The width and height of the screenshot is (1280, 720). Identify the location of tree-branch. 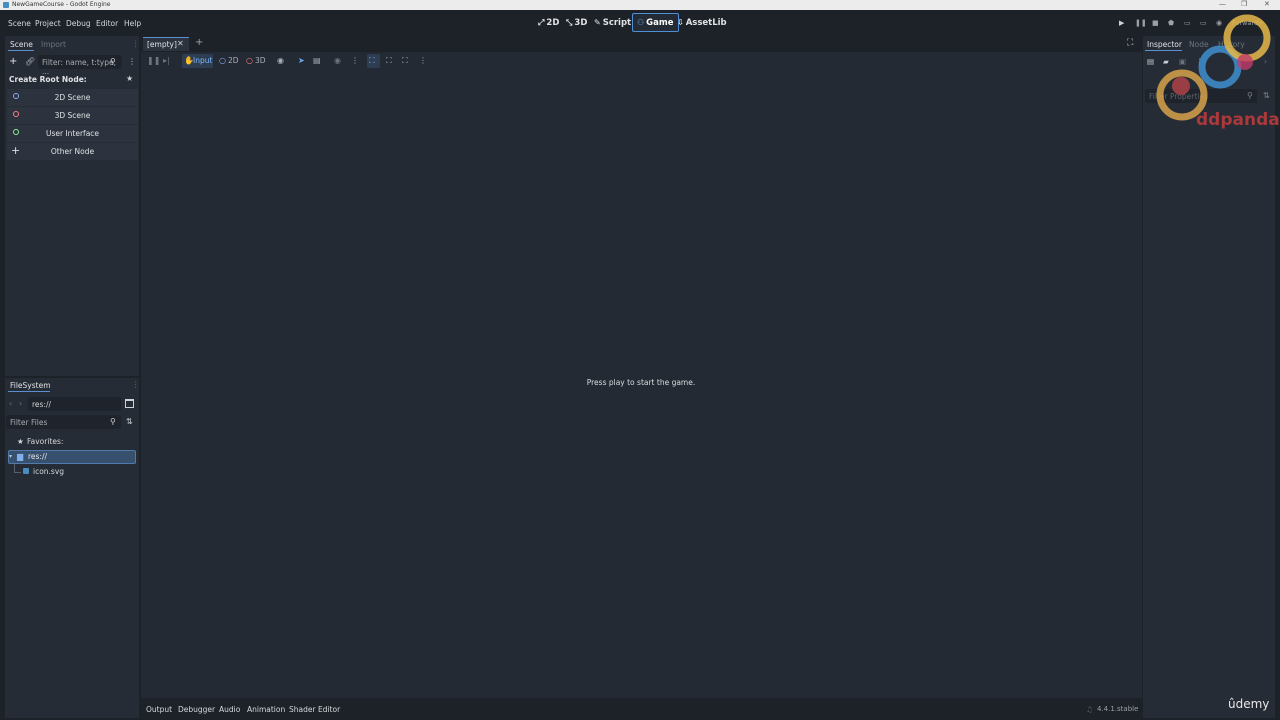
(17, 472).